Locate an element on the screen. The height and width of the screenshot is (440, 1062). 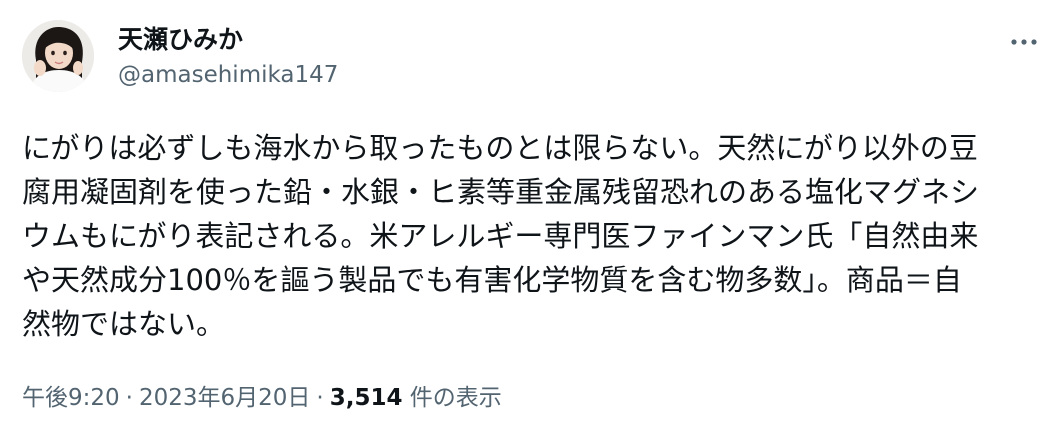
avatar is located at coordinates (58, 56).